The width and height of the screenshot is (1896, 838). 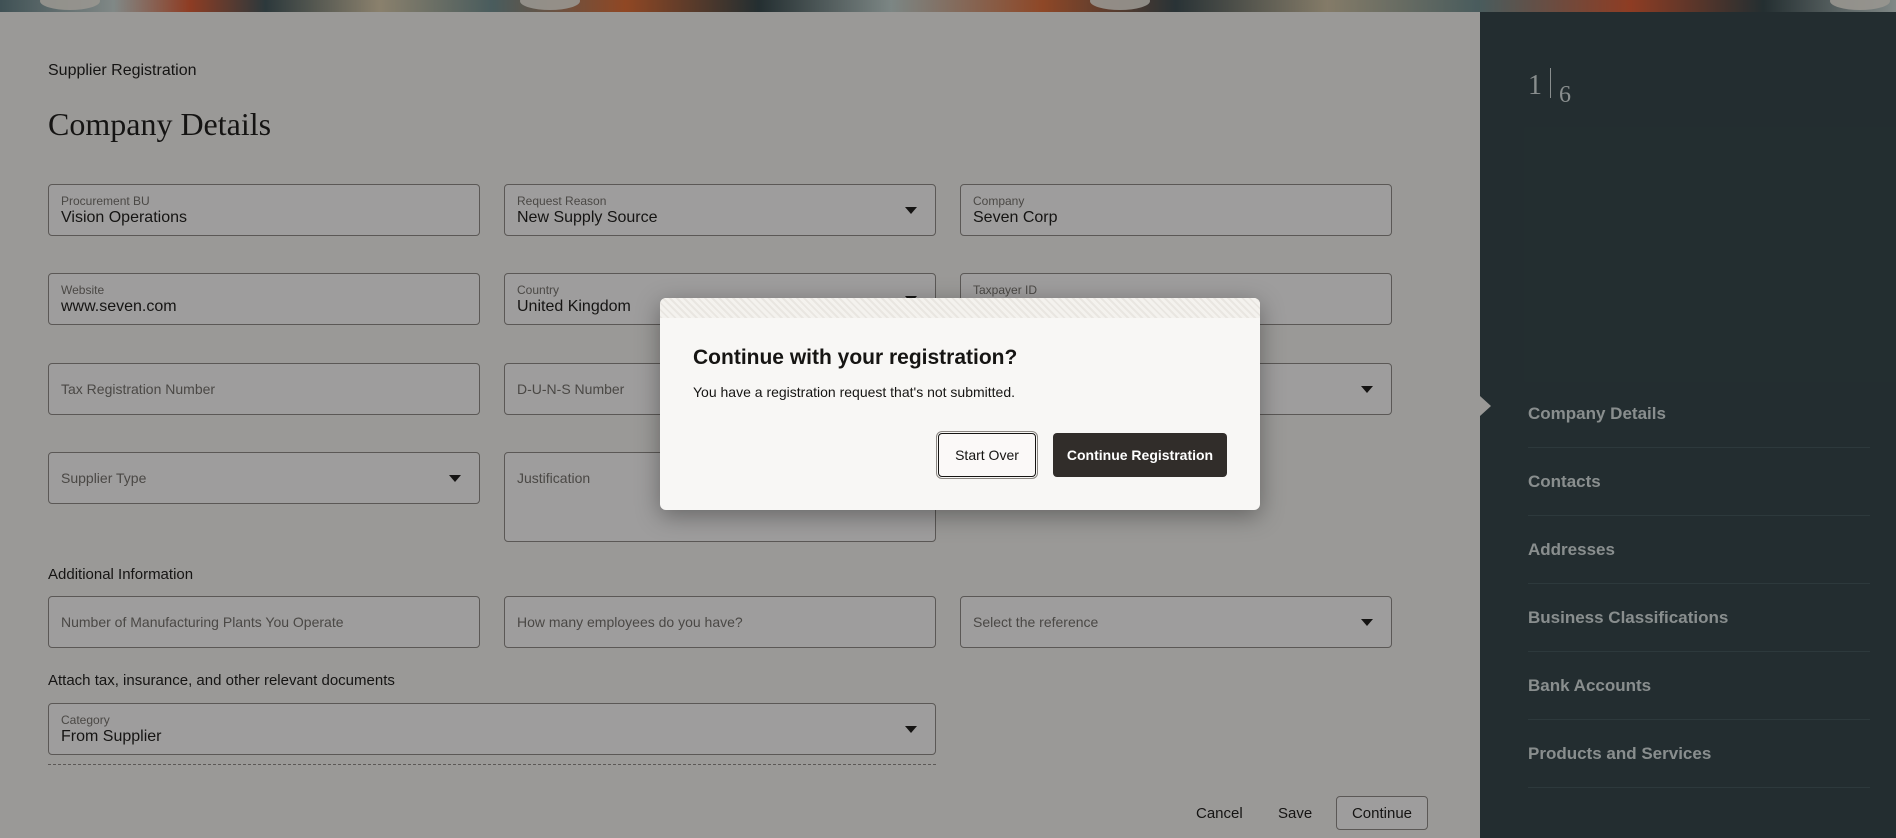 I want to click on dialog-header-pattern, so click(x=960, y=308).